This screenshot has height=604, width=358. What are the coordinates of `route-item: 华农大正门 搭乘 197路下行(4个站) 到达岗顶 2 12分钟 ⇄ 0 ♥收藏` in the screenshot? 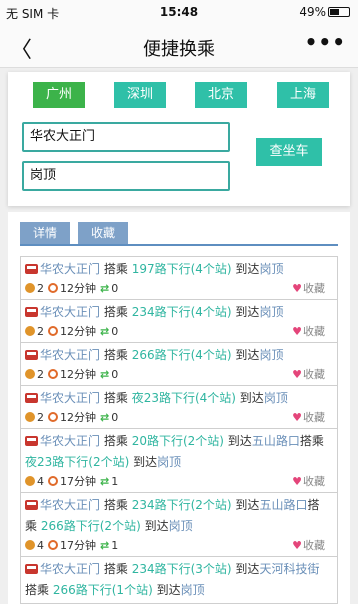 It's located at (179, 278).